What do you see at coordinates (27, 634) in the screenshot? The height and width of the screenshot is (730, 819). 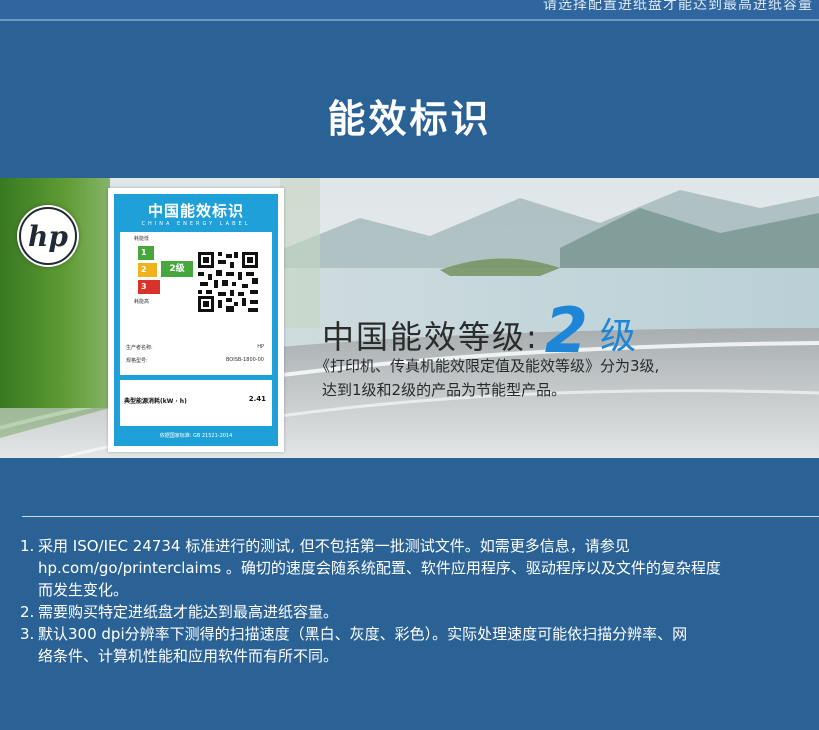 I see `footnote-number: 3.` at bounding box center [27, 634].